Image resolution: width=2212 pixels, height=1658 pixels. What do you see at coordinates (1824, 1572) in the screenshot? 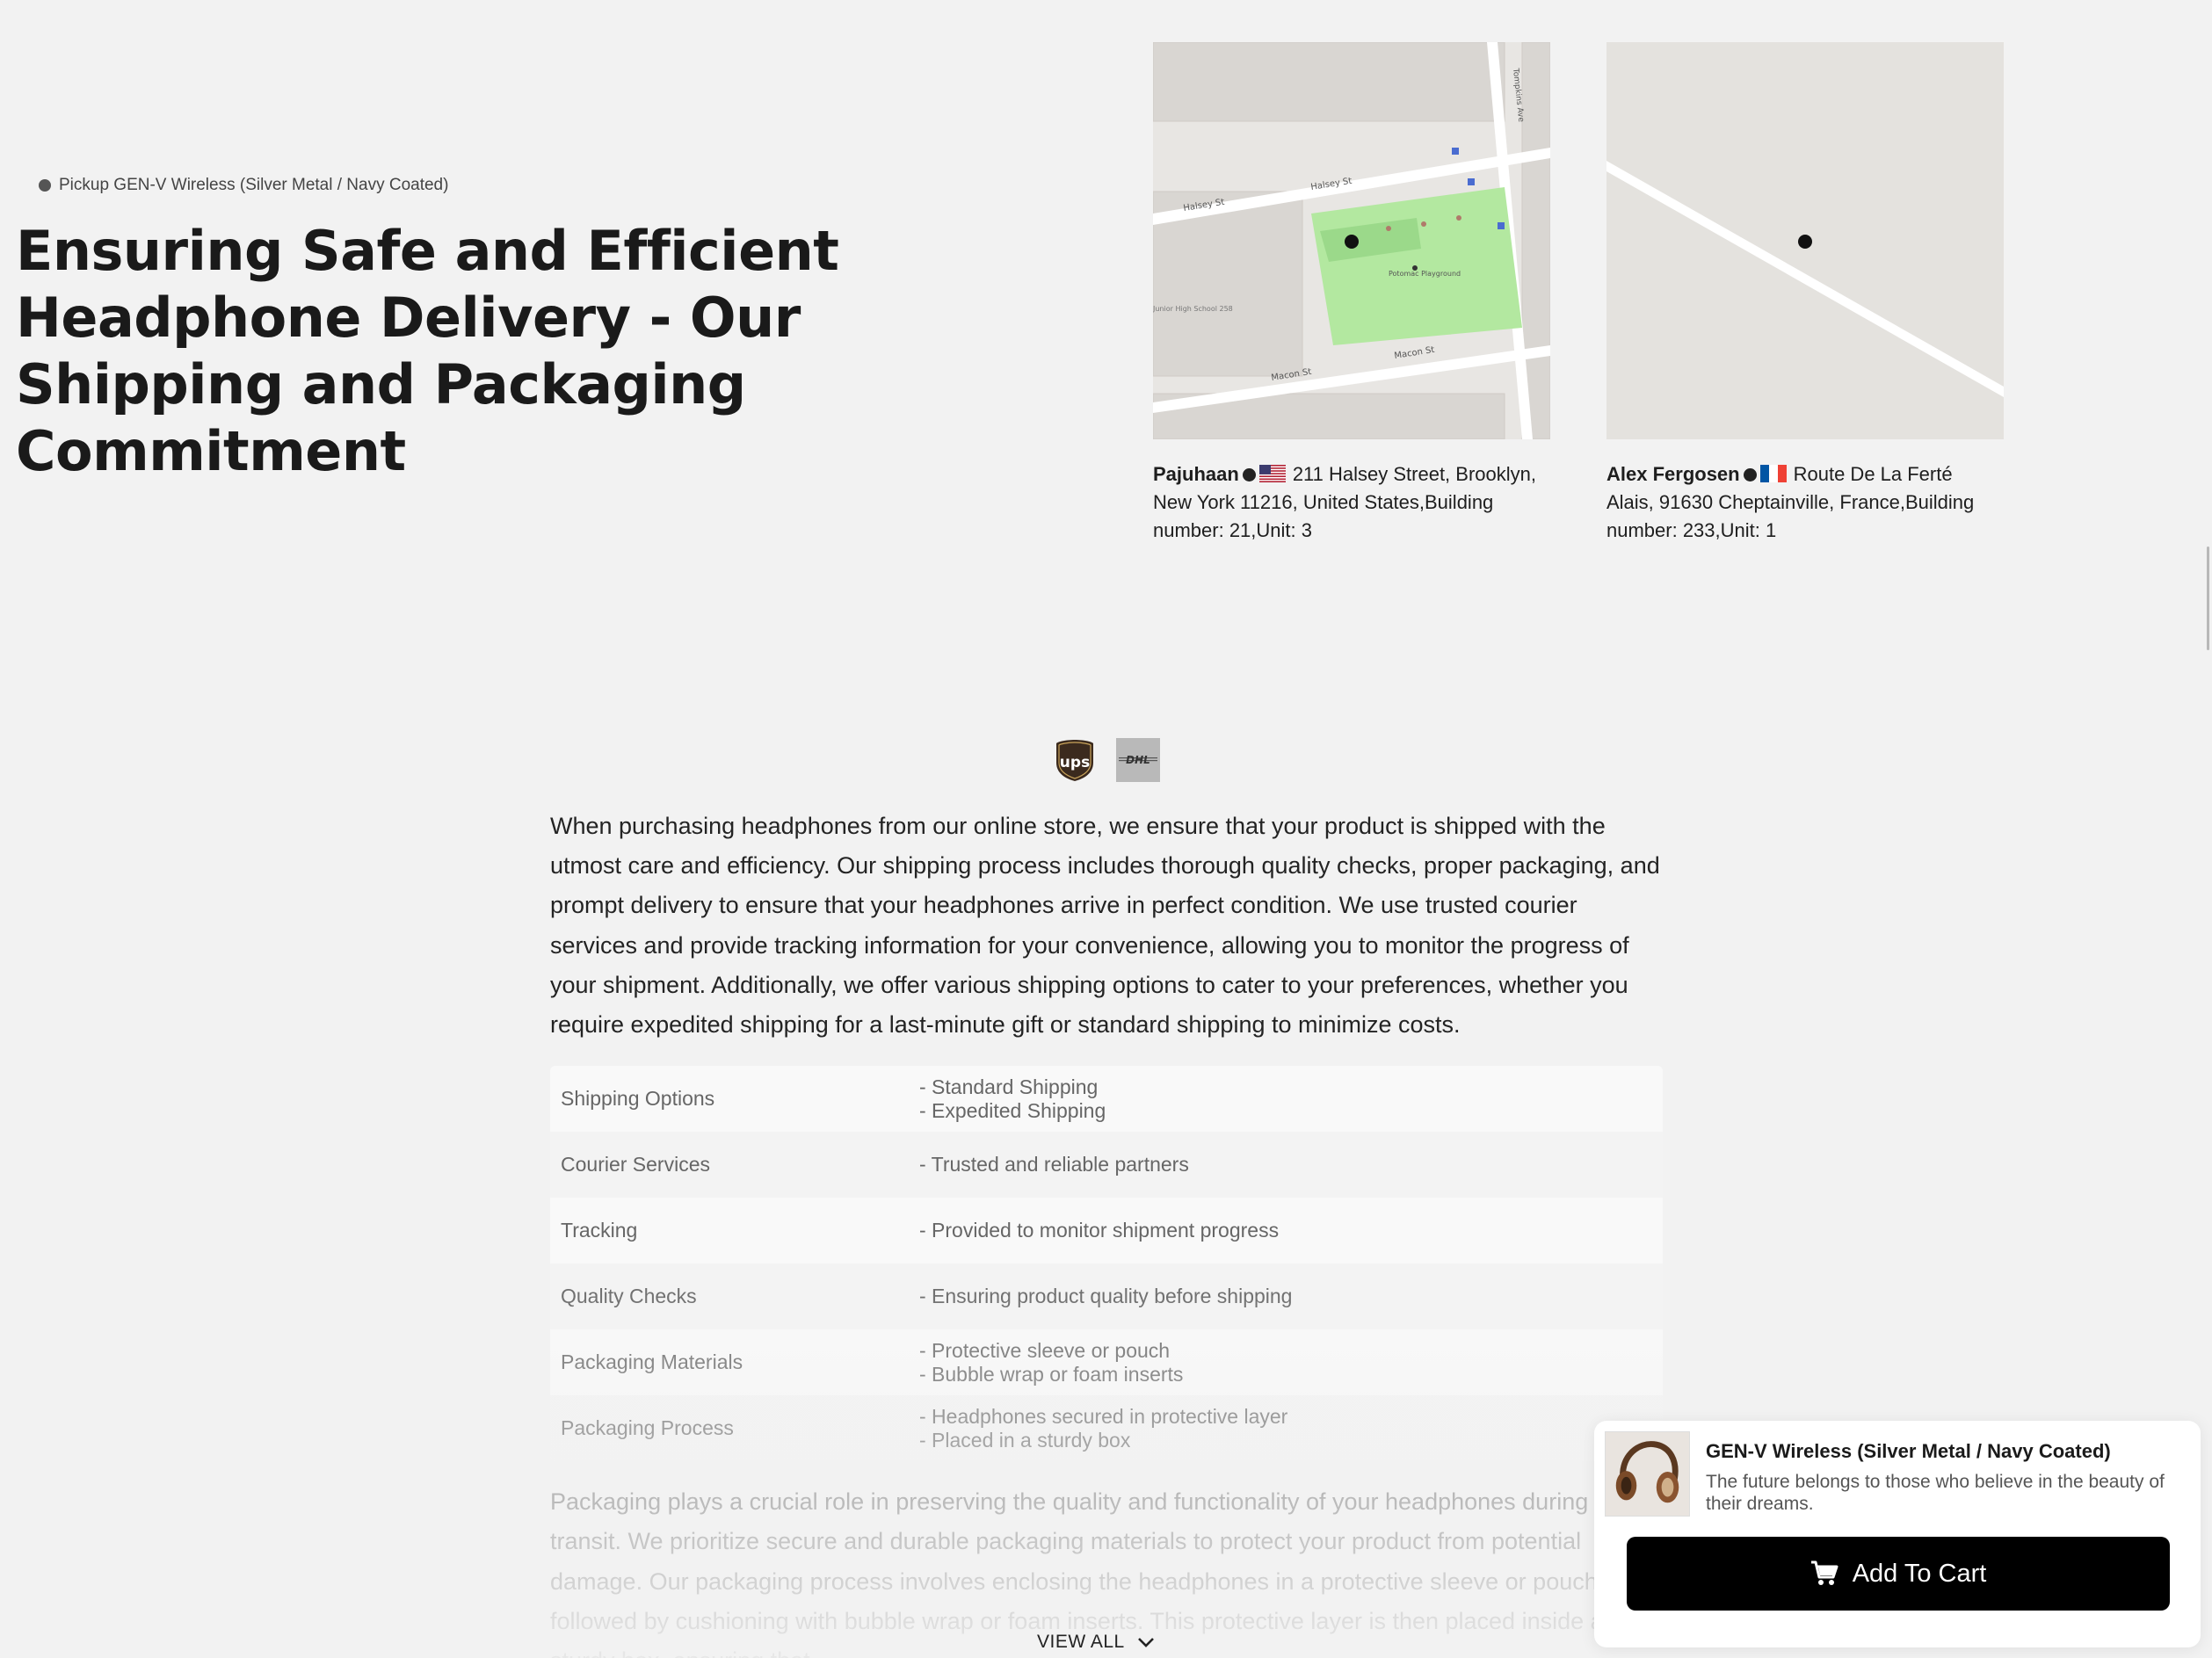
I see `cart-icon` at bounding box center [1824, 1572].